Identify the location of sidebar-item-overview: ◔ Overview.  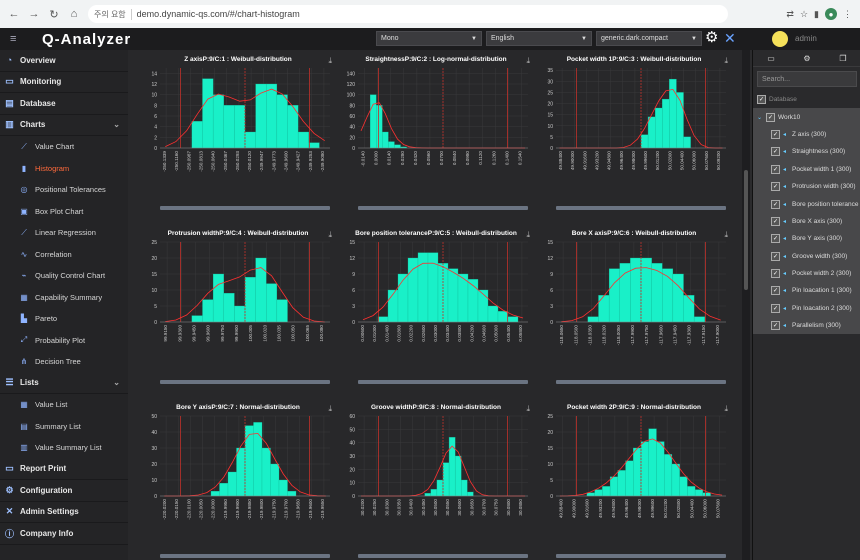
(64, 61).